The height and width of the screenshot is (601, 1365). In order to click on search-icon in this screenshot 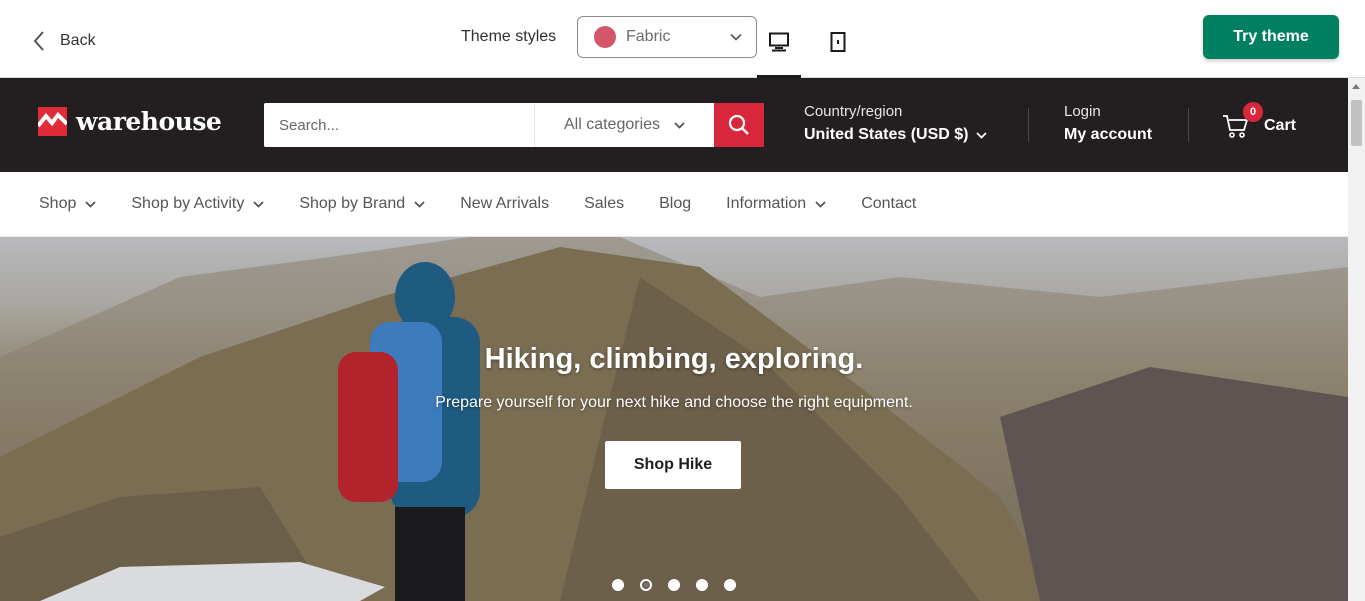, I will do `click(738, 124)`.